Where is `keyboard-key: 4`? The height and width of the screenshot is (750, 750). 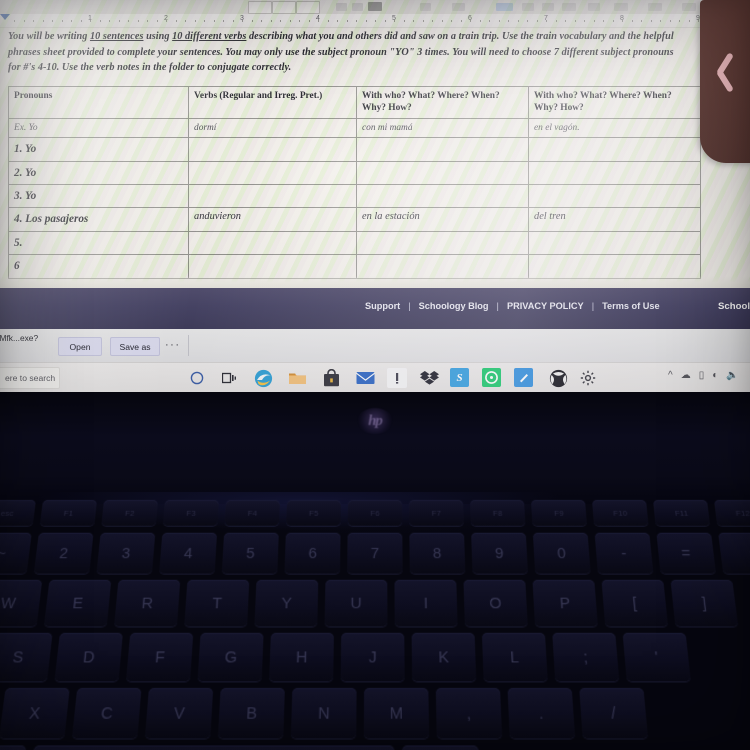
keyboard-key: 4 is located at coordinates (188, 553).